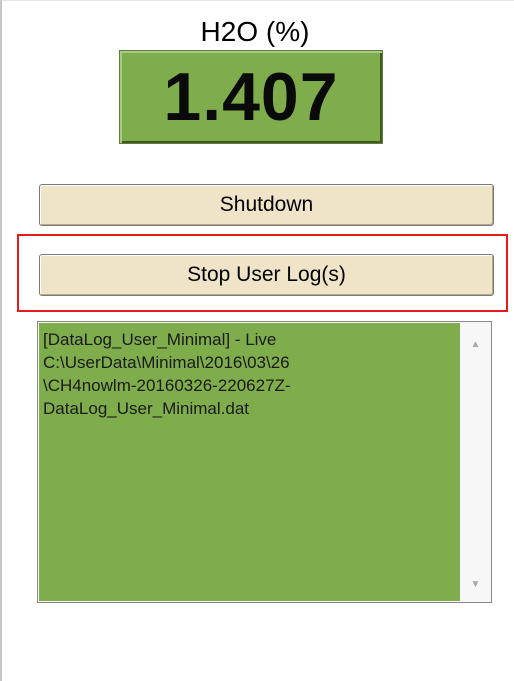 The height and width of the screenshot is (681, 514). What do you see at coordinates (475, 584) in the screenshot?
I see `scroll-down-icon: ▼` at bounding box center [475, 584].